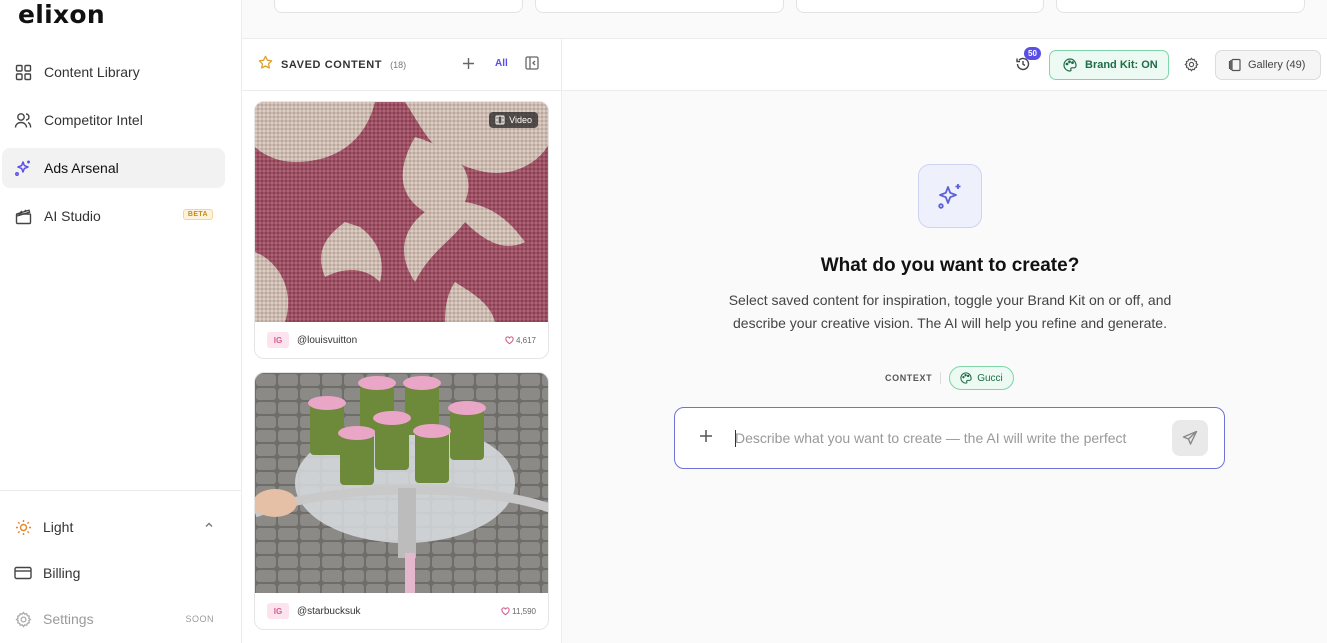  Describe the element at coordinates (119, 527) in the screenshot. I see `theme-toggle: Light` at that location.